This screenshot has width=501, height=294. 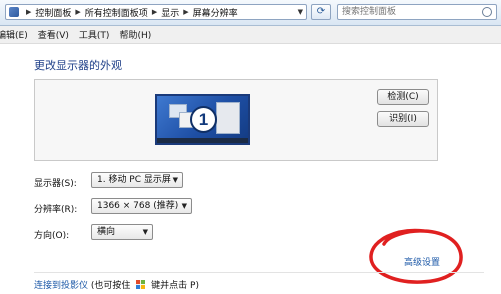 I want to click on taskbar-thumbnail, so click(x=202, y=140).